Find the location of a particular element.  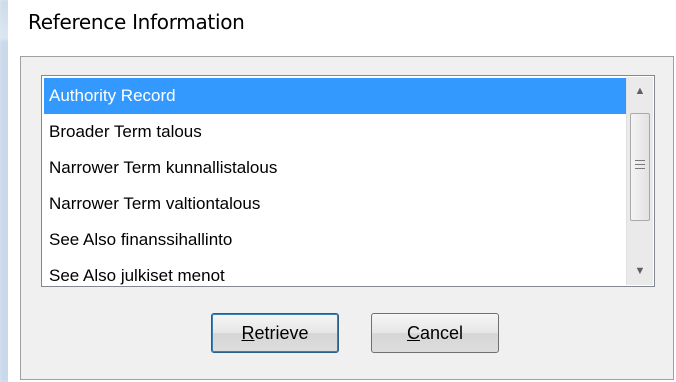

scroll-up-icon: ▲ is located at coordinates (640, 91).